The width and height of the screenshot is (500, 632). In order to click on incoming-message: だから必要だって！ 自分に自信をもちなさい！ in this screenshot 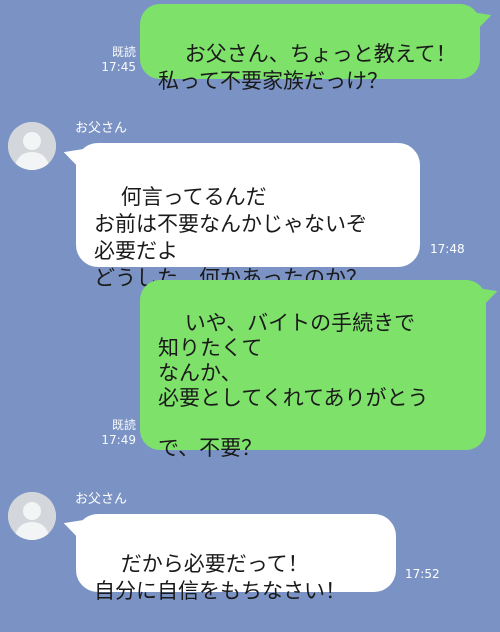, I will do `click(236, 558)`.